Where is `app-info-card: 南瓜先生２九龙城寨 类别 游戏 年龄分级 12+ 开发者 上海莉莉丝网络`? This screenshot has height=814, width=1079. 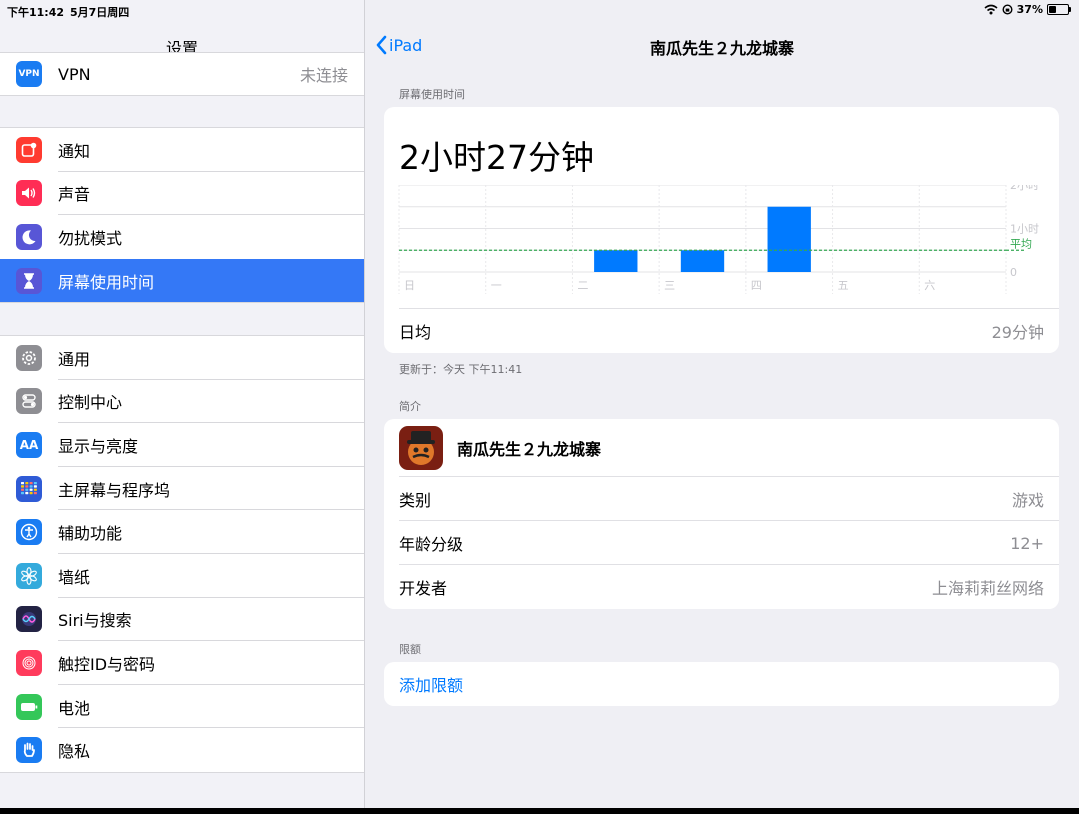
app-info-card: 南瓜先生２九龙城寨 类别 游戏 年龄分级 12+ 开发者 上海莉莉丝网络 is located at coordinates (721, 514).